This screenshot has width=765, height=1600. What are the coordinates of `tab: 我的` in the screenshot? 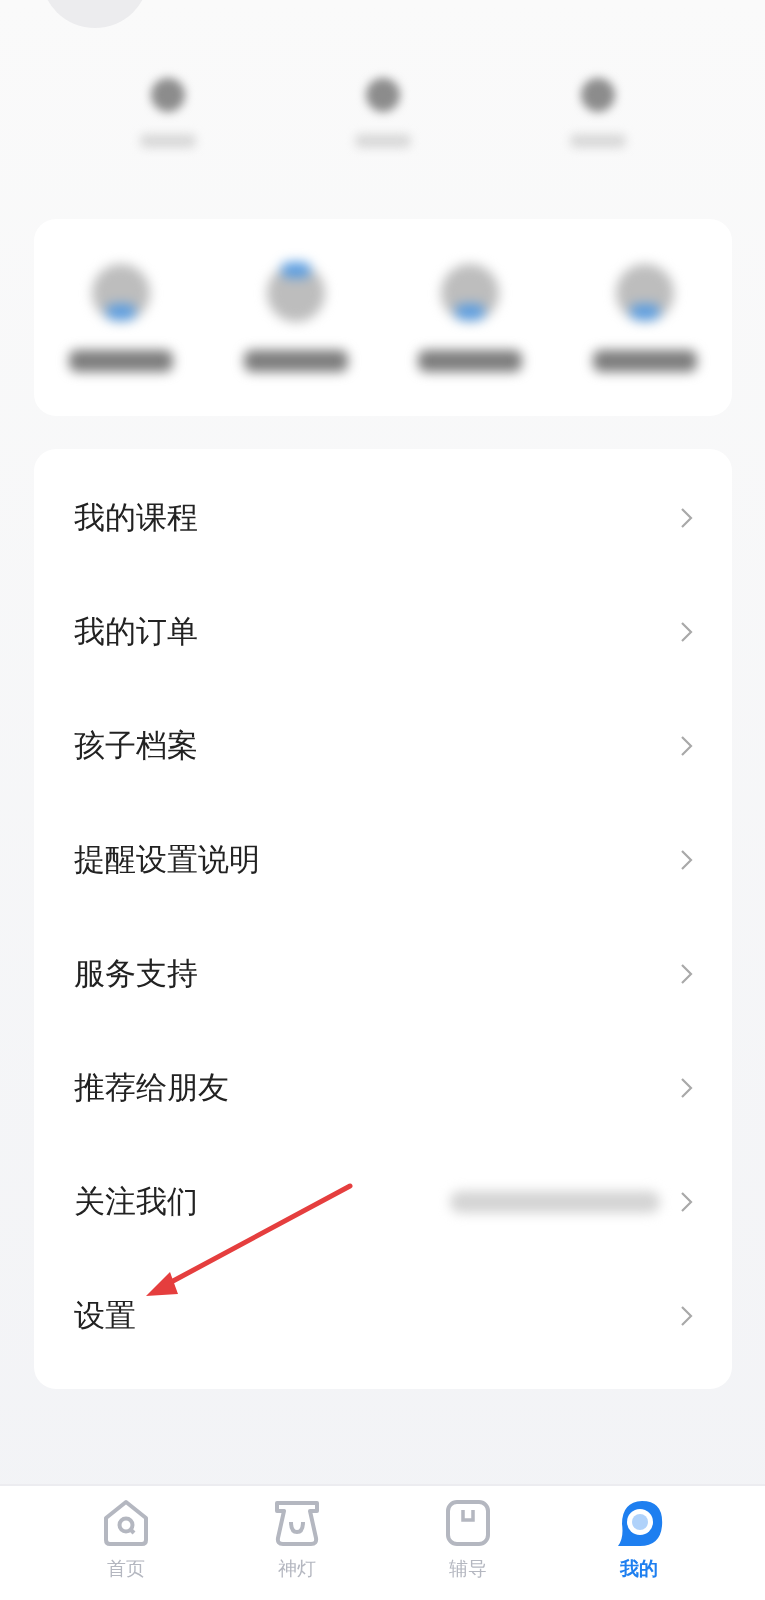 It's located at (639, 1548).